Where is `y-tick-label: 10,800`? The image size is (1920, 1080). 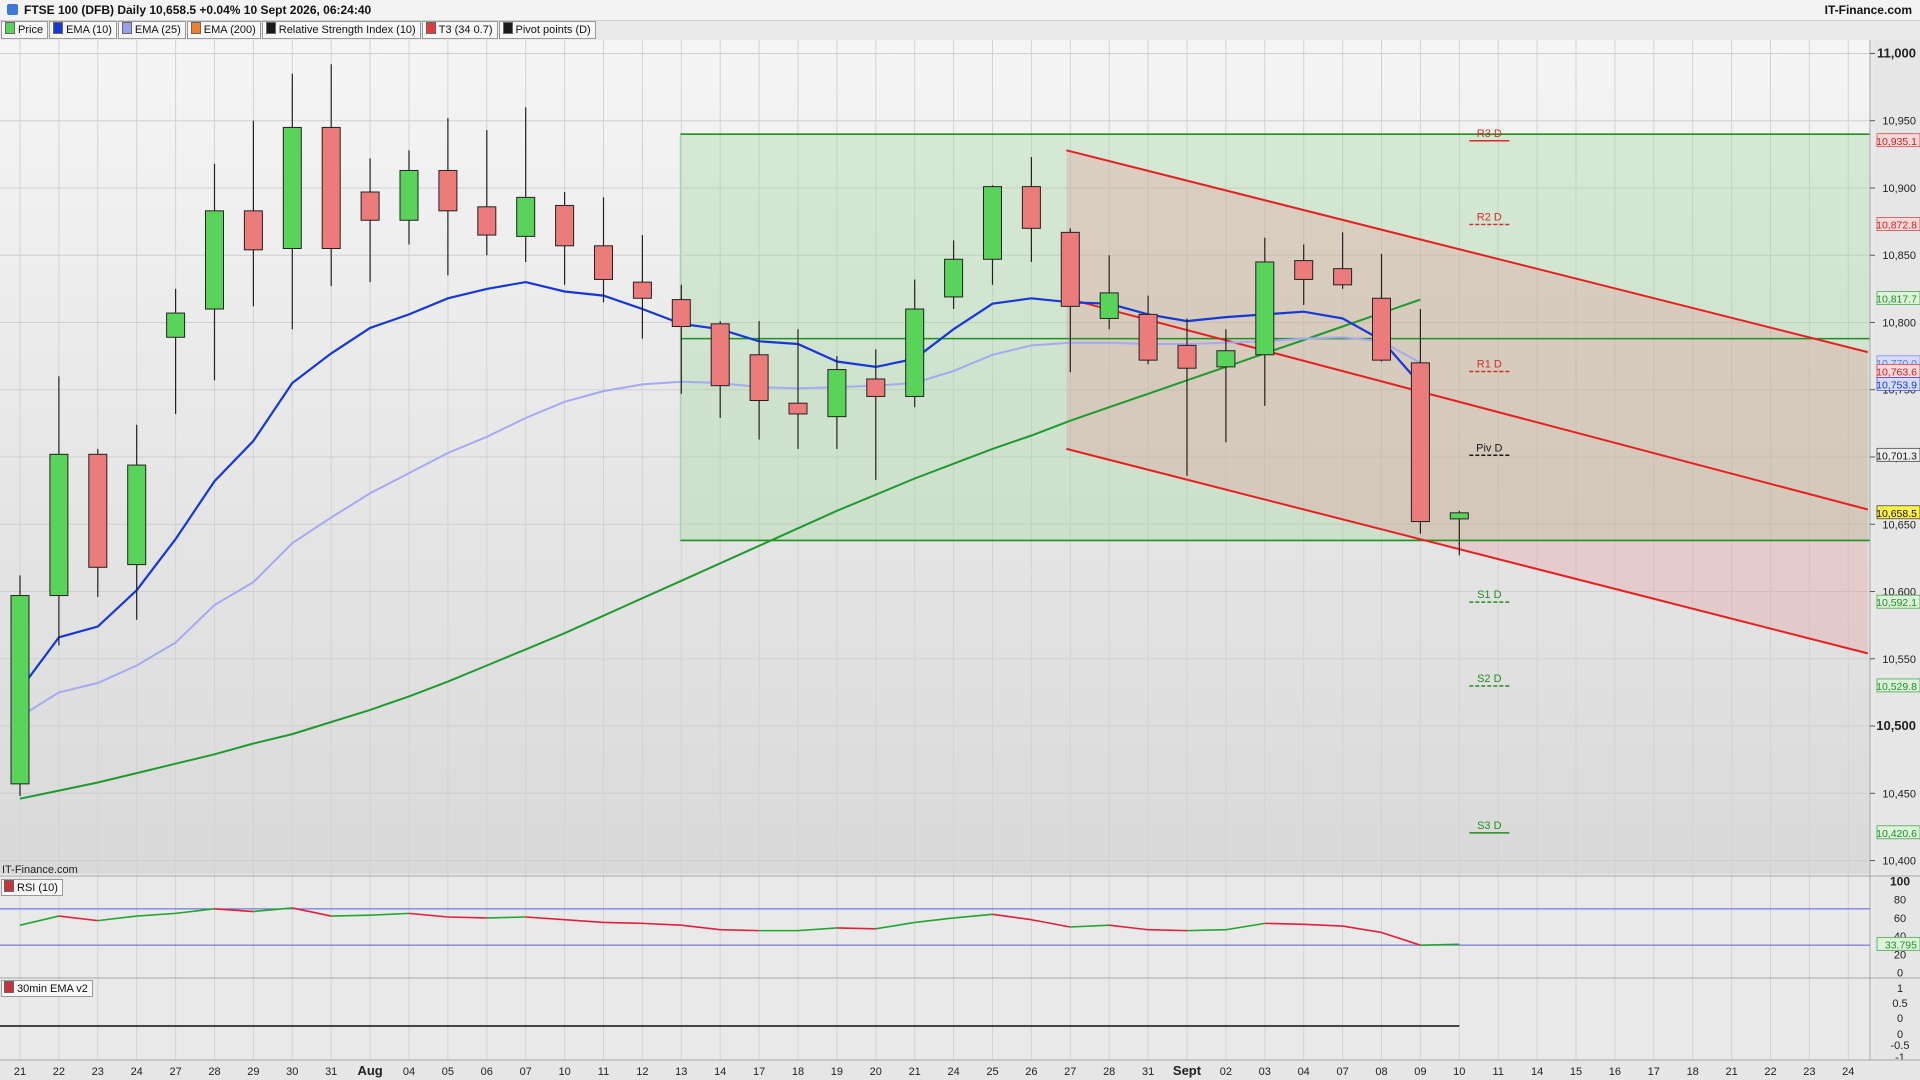 y-tick-label: 10,800 is located at coordinates (1899, 323).